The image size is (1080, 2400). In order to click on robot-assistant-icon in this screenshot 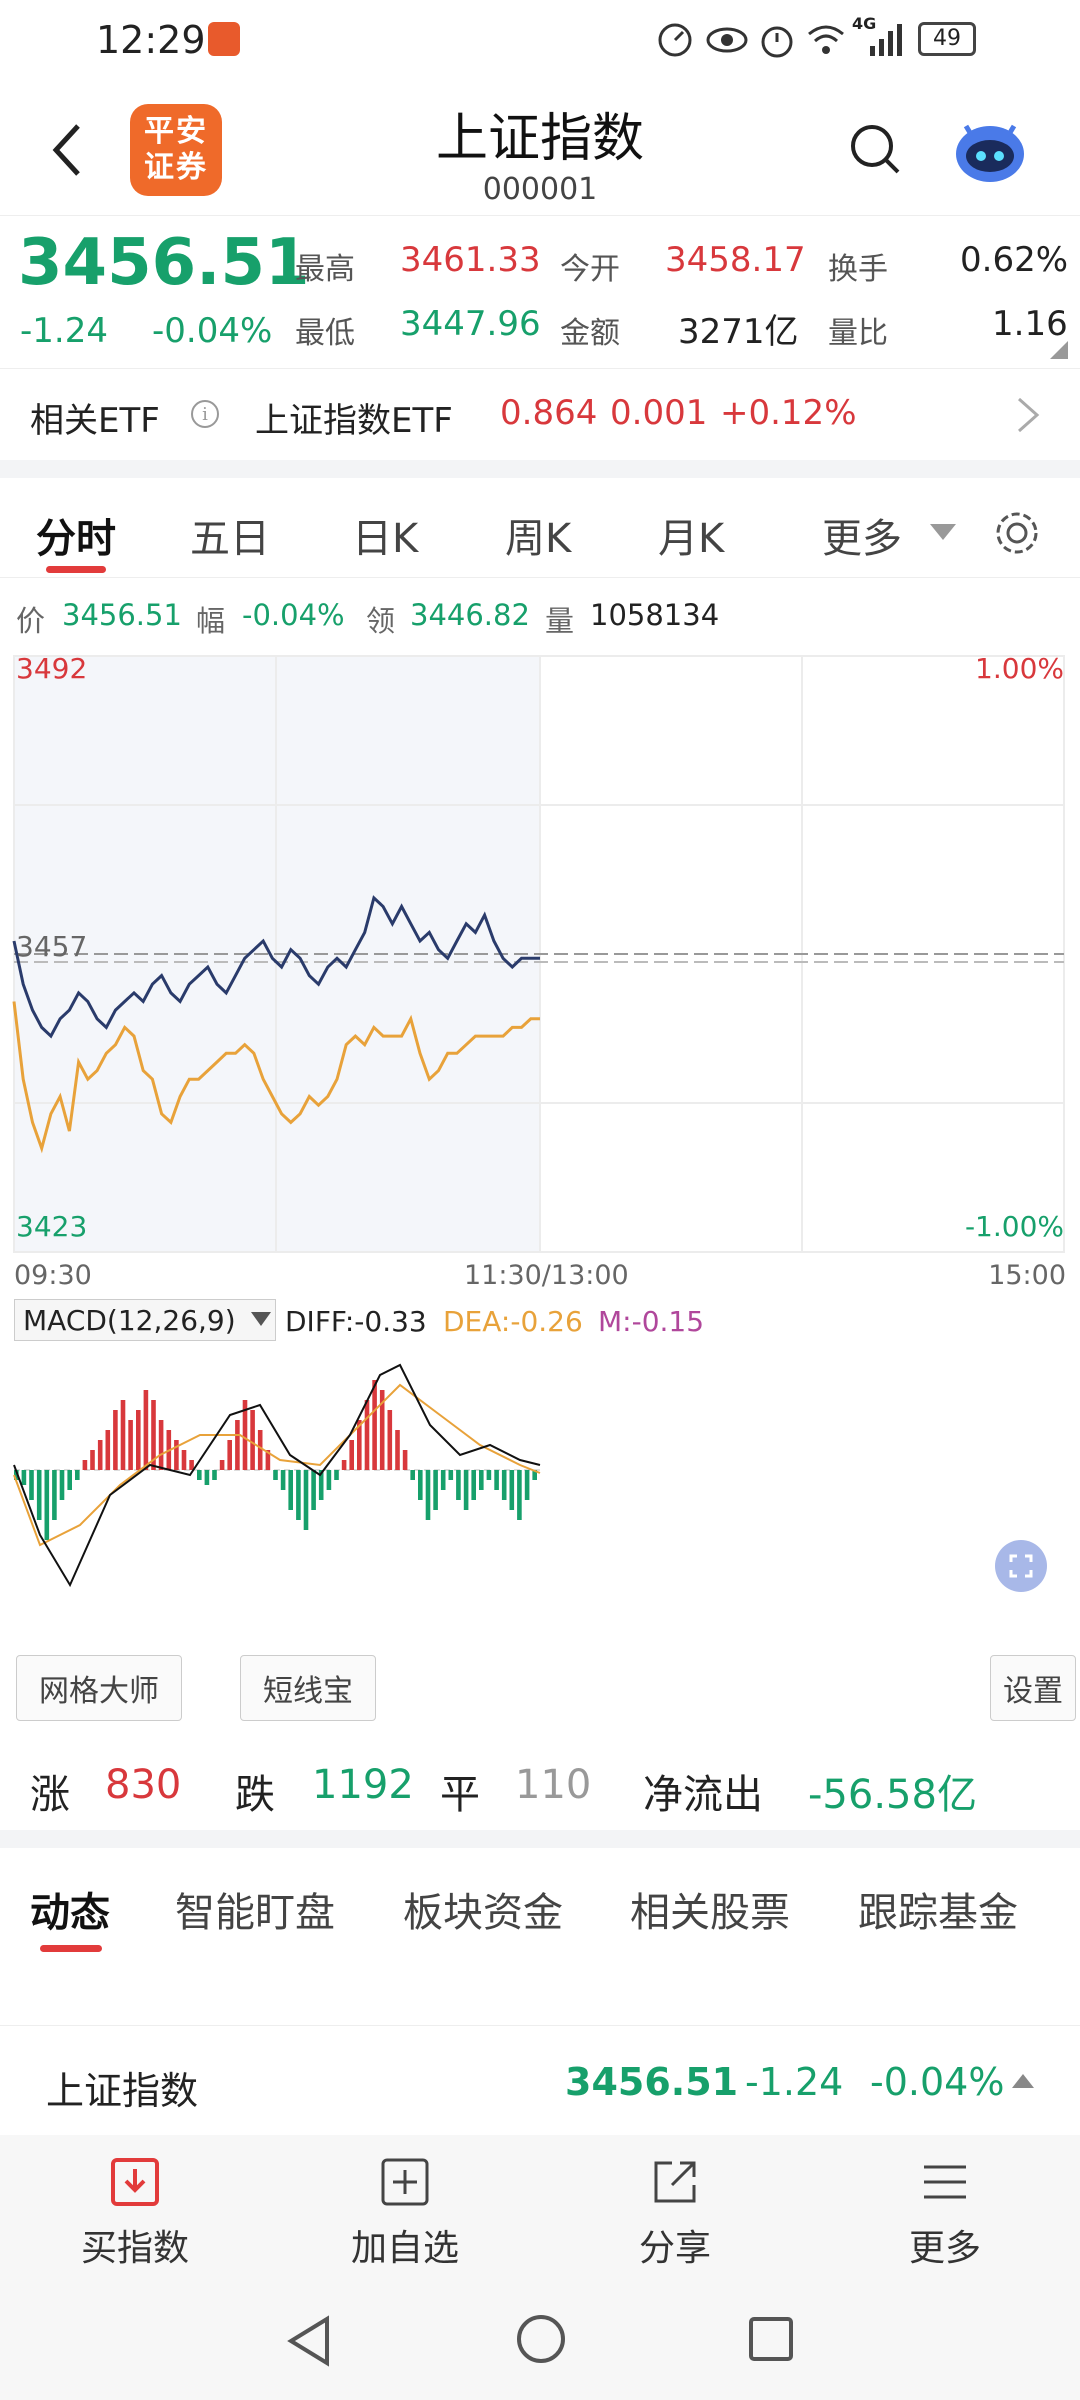, I will do `click(990, 150)`.